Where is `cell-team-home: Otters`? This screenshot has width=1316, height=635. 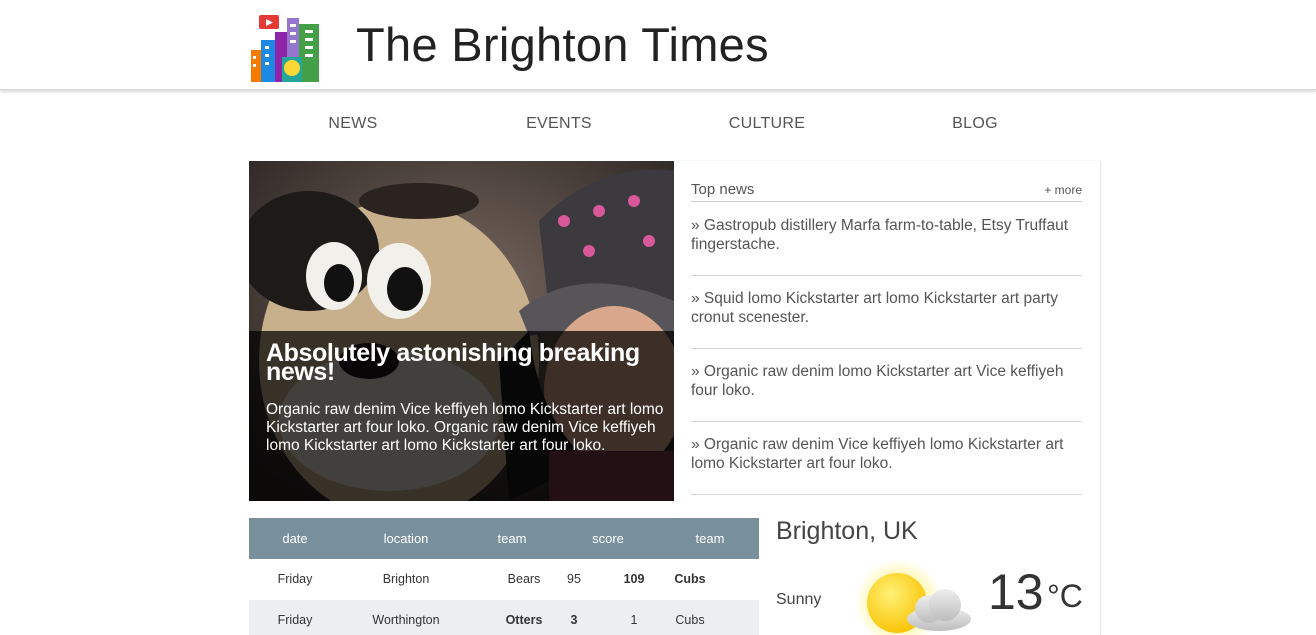
cell-team-home: Otters is located at coordinates (524, 620).